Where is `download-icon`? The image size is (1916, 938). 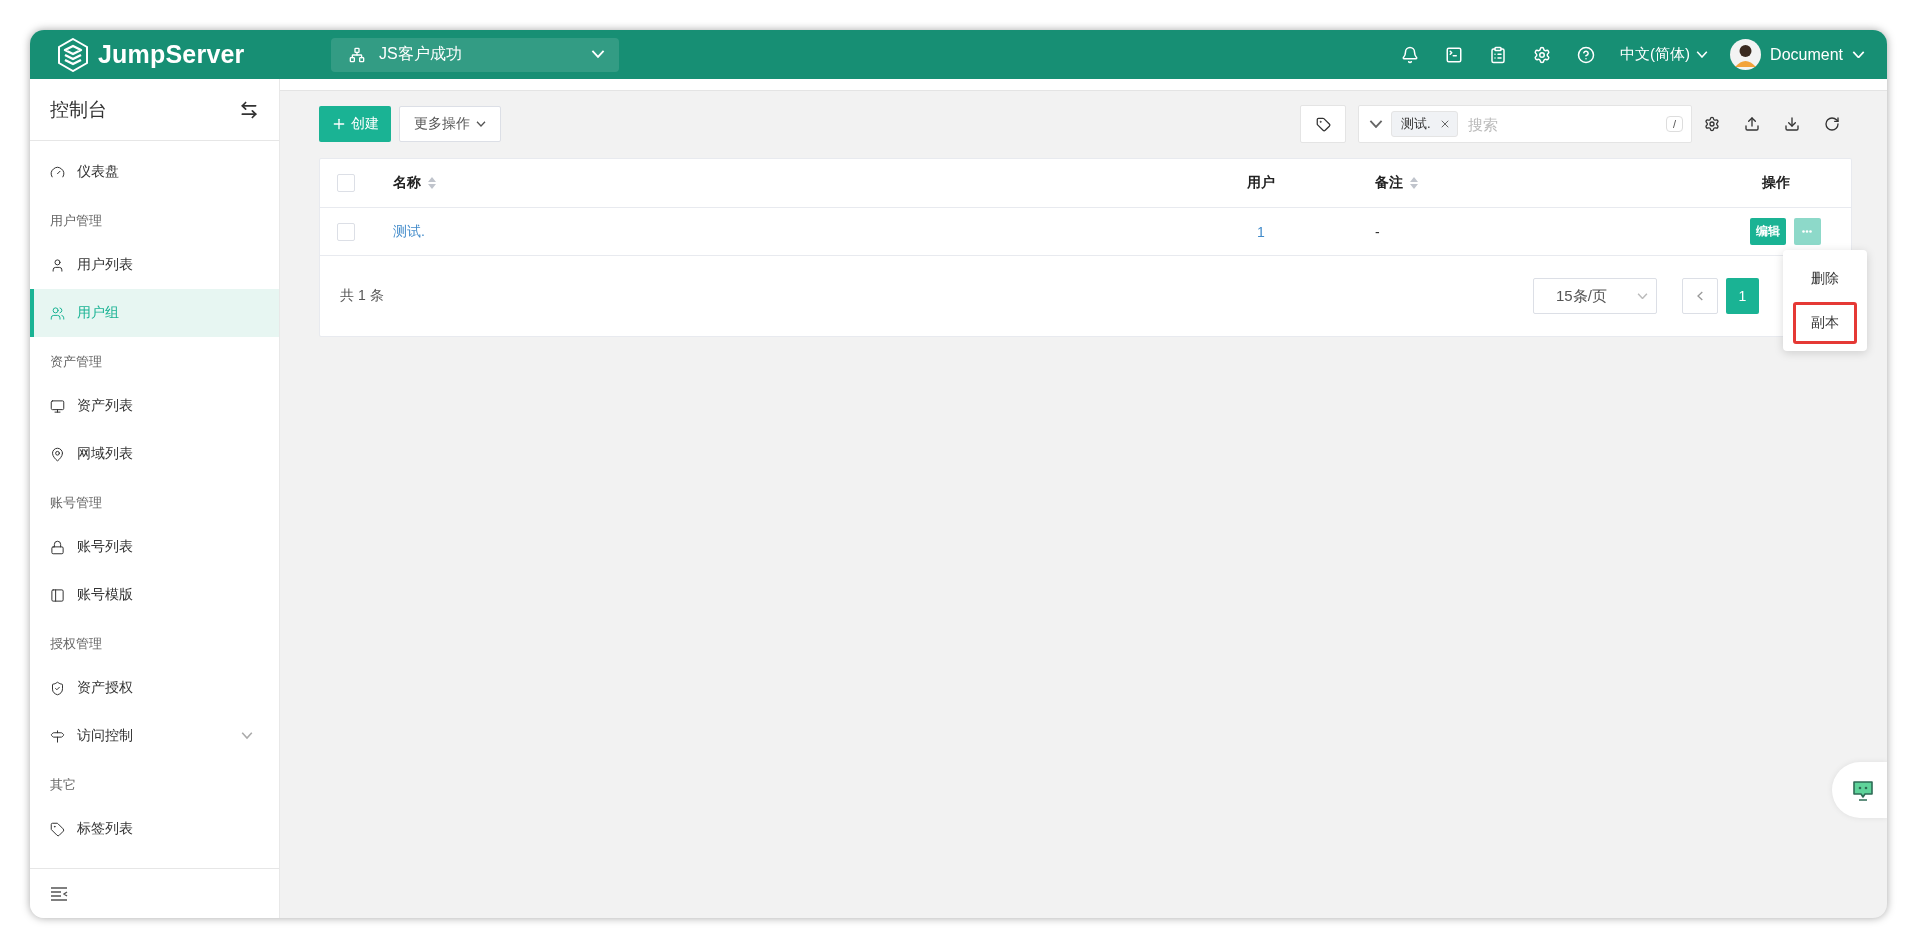 download-icon is located at coordinates (1792, 124).